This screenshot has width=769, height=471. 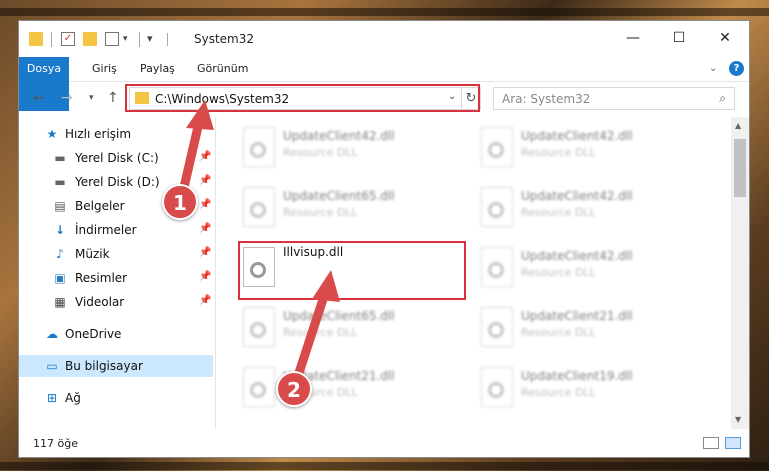 I want to click on expand-icon: ▾, so click(x=154, y=39).